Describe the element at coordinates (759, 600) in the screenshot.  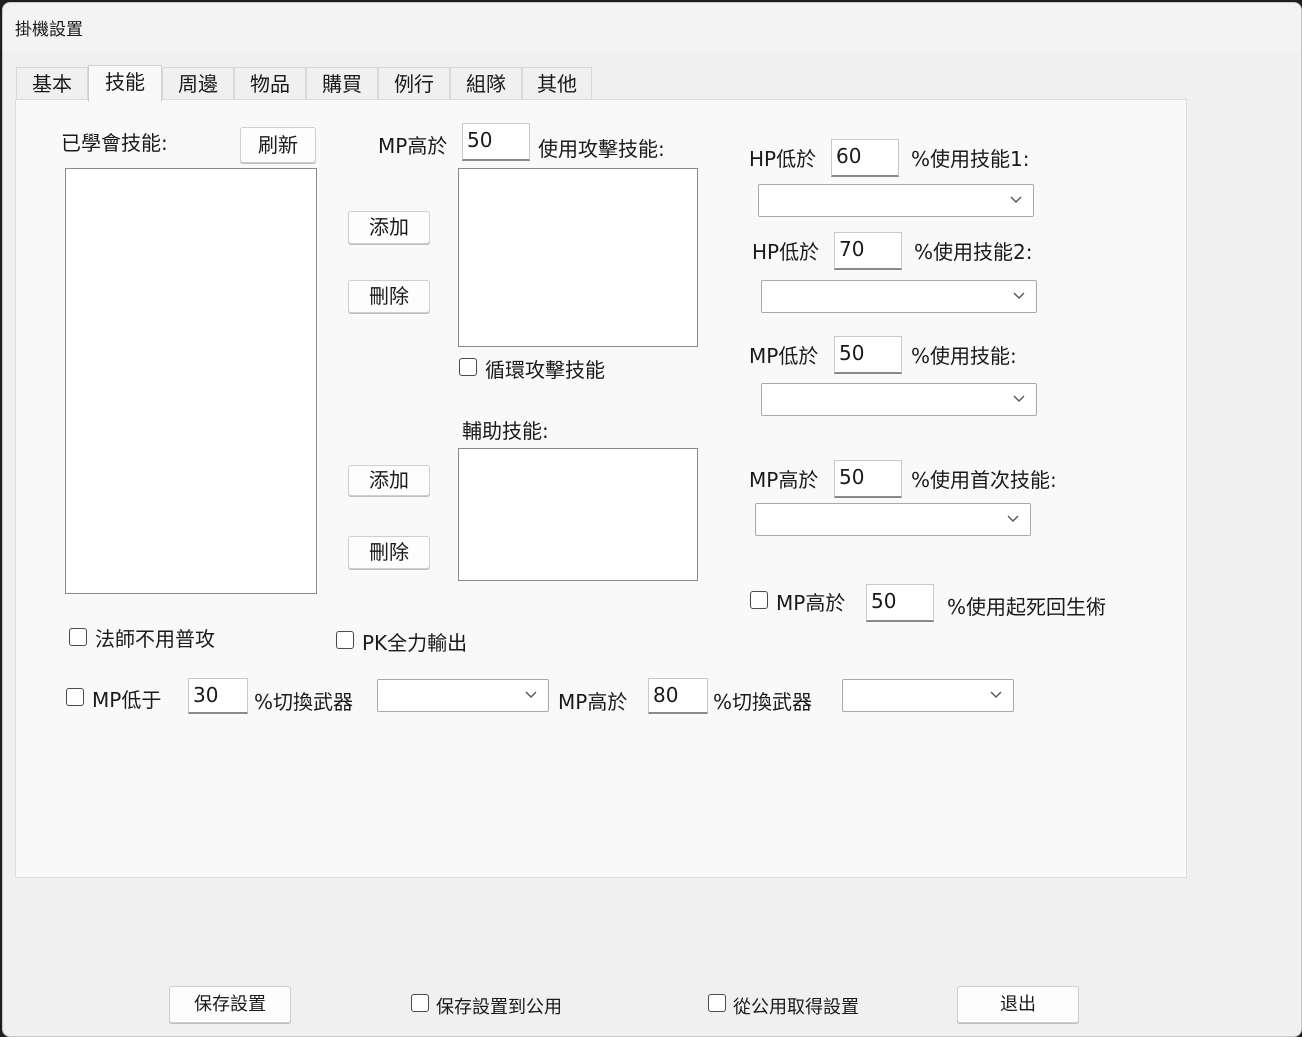
I see `revive-checkbox` at that location.